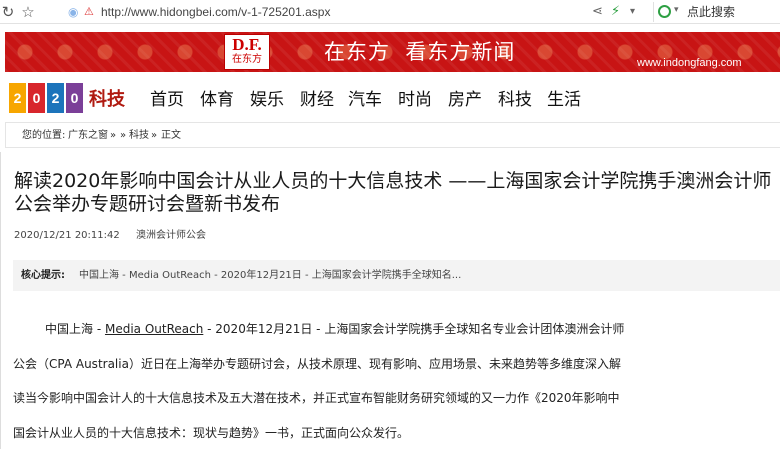 This screenshot has height=449, width=780. I want to click on summary-label: 核心提示:, so click(43, 275).